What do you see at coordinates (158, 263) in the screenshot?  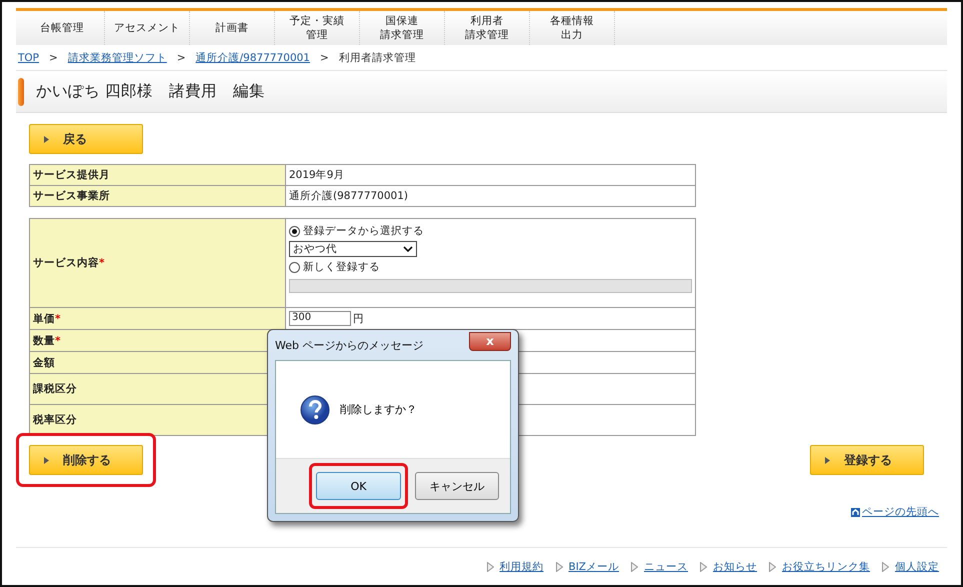 I see `field-label: サービス内容*` at bounding box center [158, 263].